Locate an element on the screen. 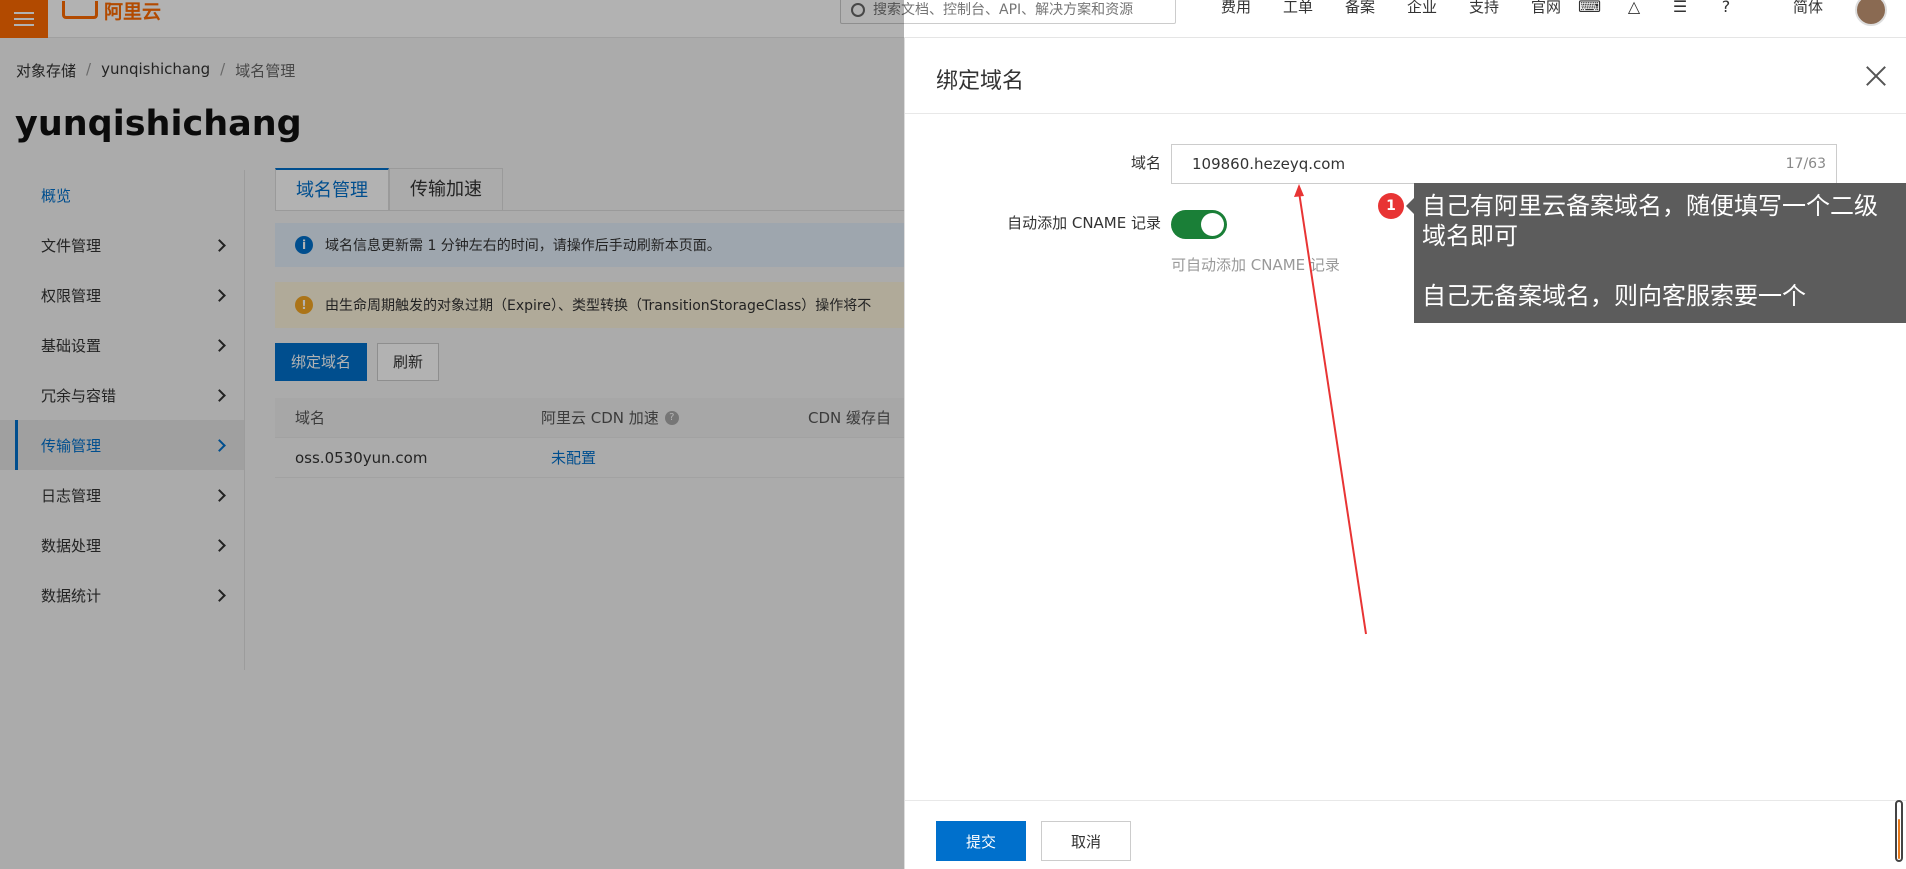 The width and height of the screenshot is (1906, 869). domain-label: 域名 is located at coordinates (1145, 163).